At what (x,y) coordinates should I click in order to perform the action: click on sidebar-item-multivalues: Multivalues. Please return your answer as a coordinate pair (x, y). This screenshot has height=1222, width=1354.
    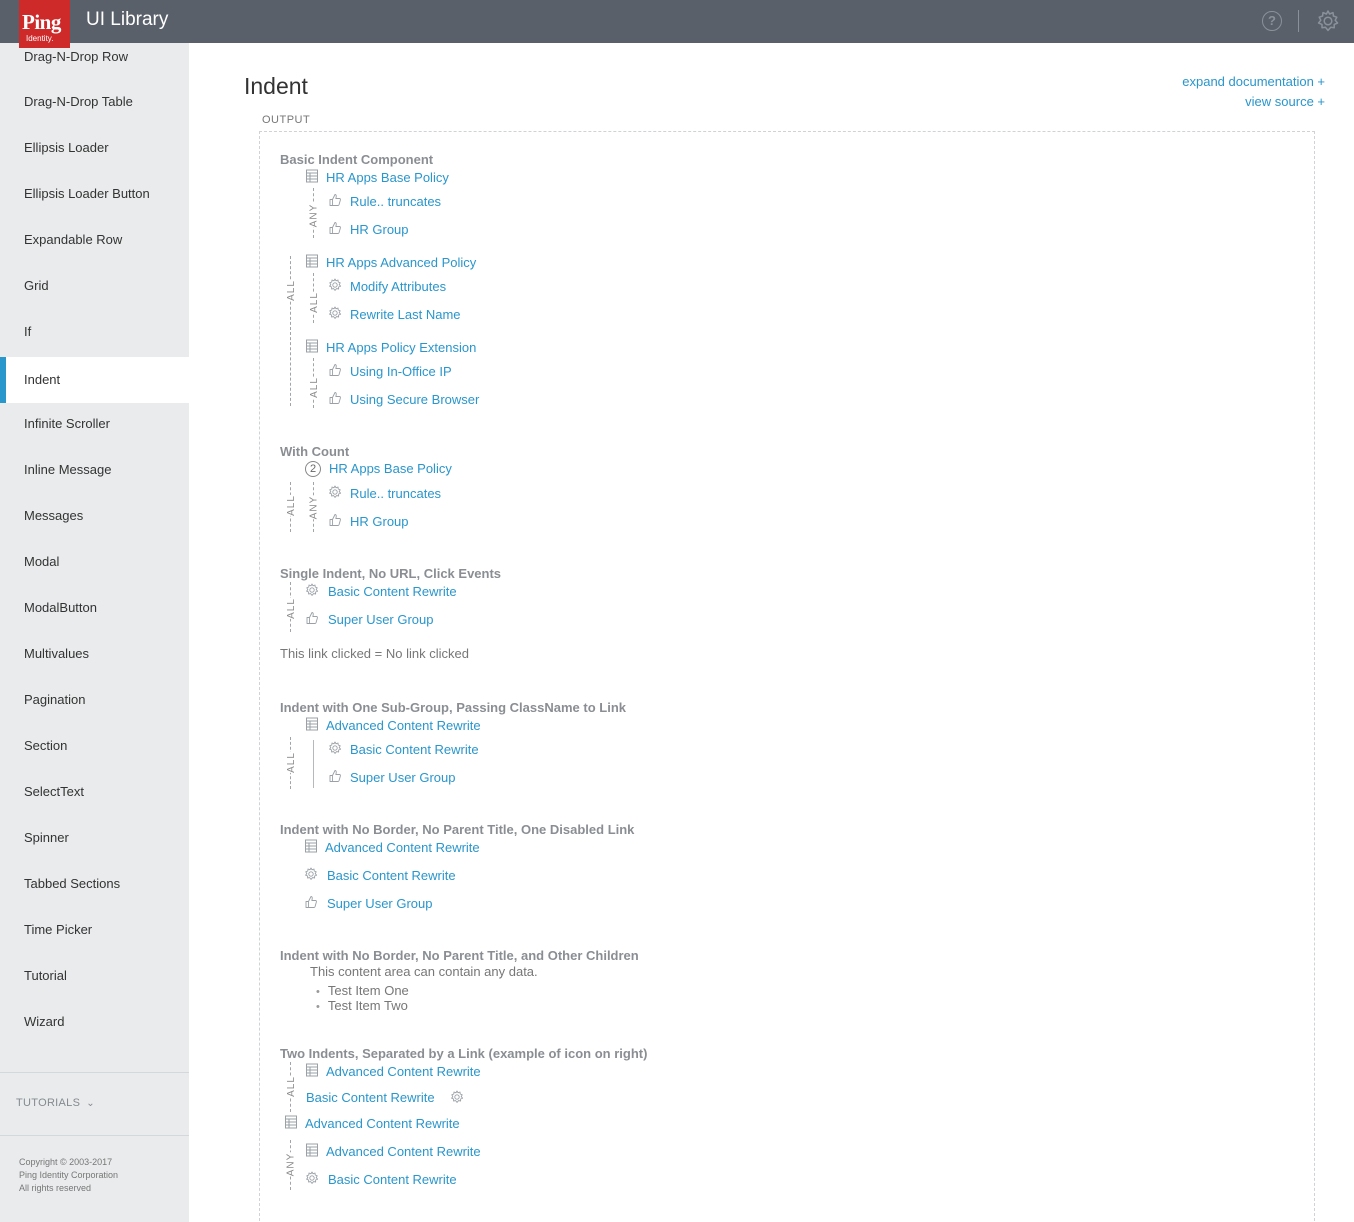
    Looking at the image, I should click on (94, 663).